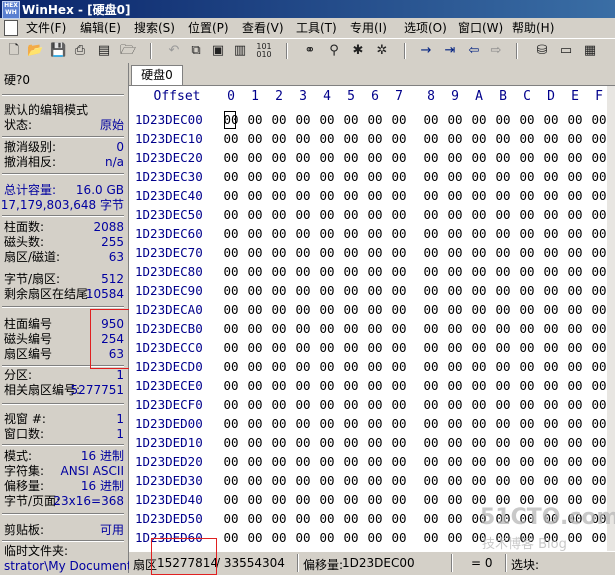 This screenshot has width=615, height=575. Describe the element at coordinates (100, 28) in the screenshot. I see `menu-edit: 编辑(E)` at that location.